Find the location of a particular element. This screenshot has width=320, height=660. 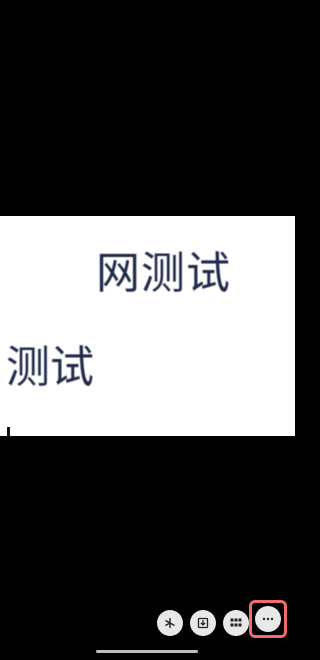

grid-icon is located at coordinates (236, 623).